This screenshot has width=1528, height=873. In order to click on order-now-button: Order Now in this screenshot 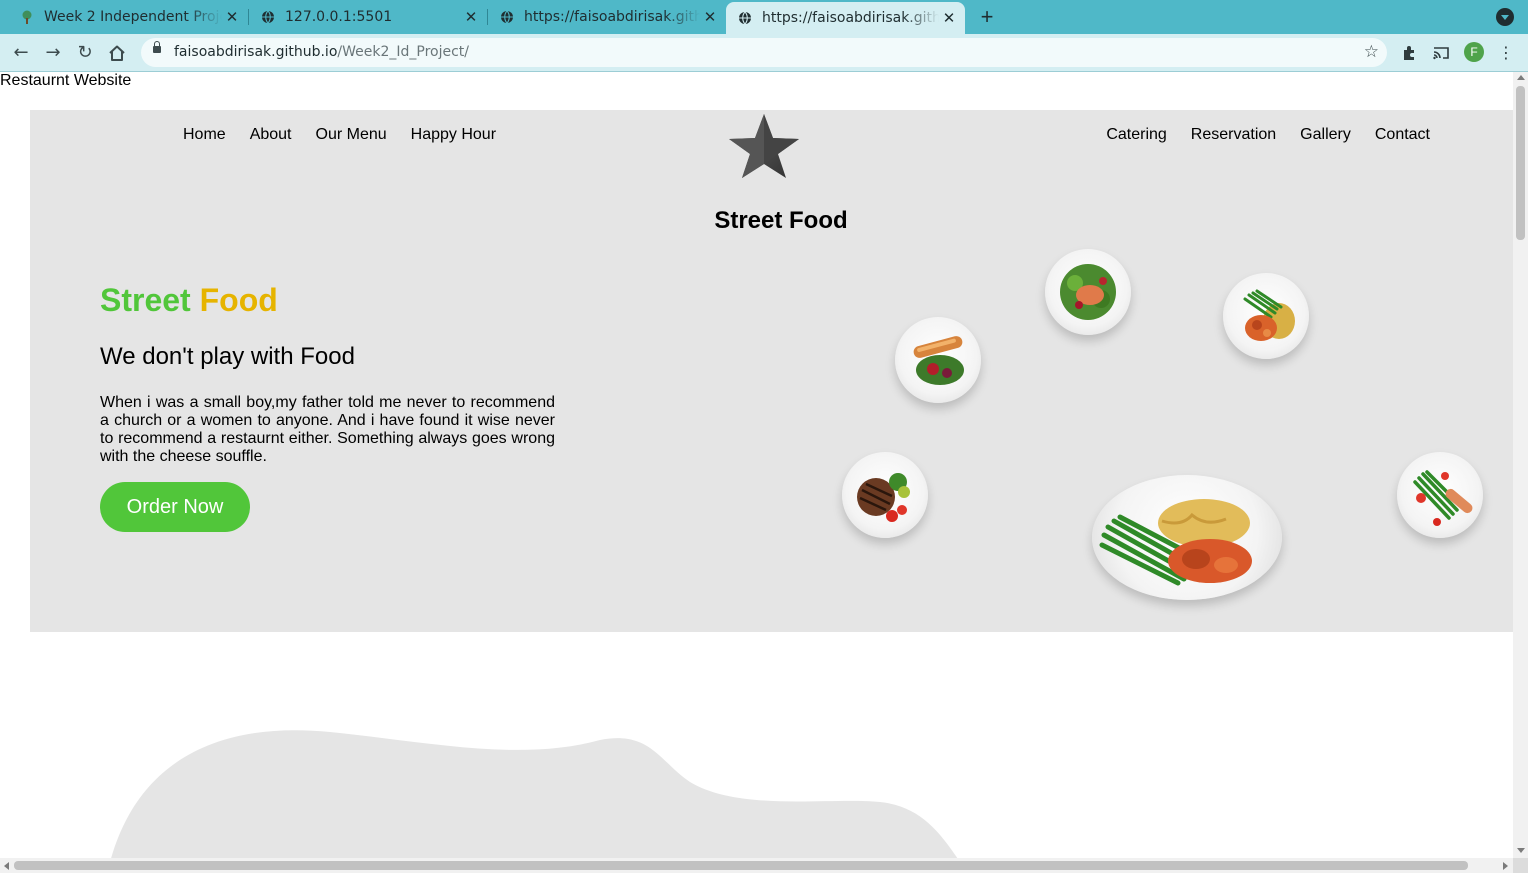, I will do `click(175, 507)`.